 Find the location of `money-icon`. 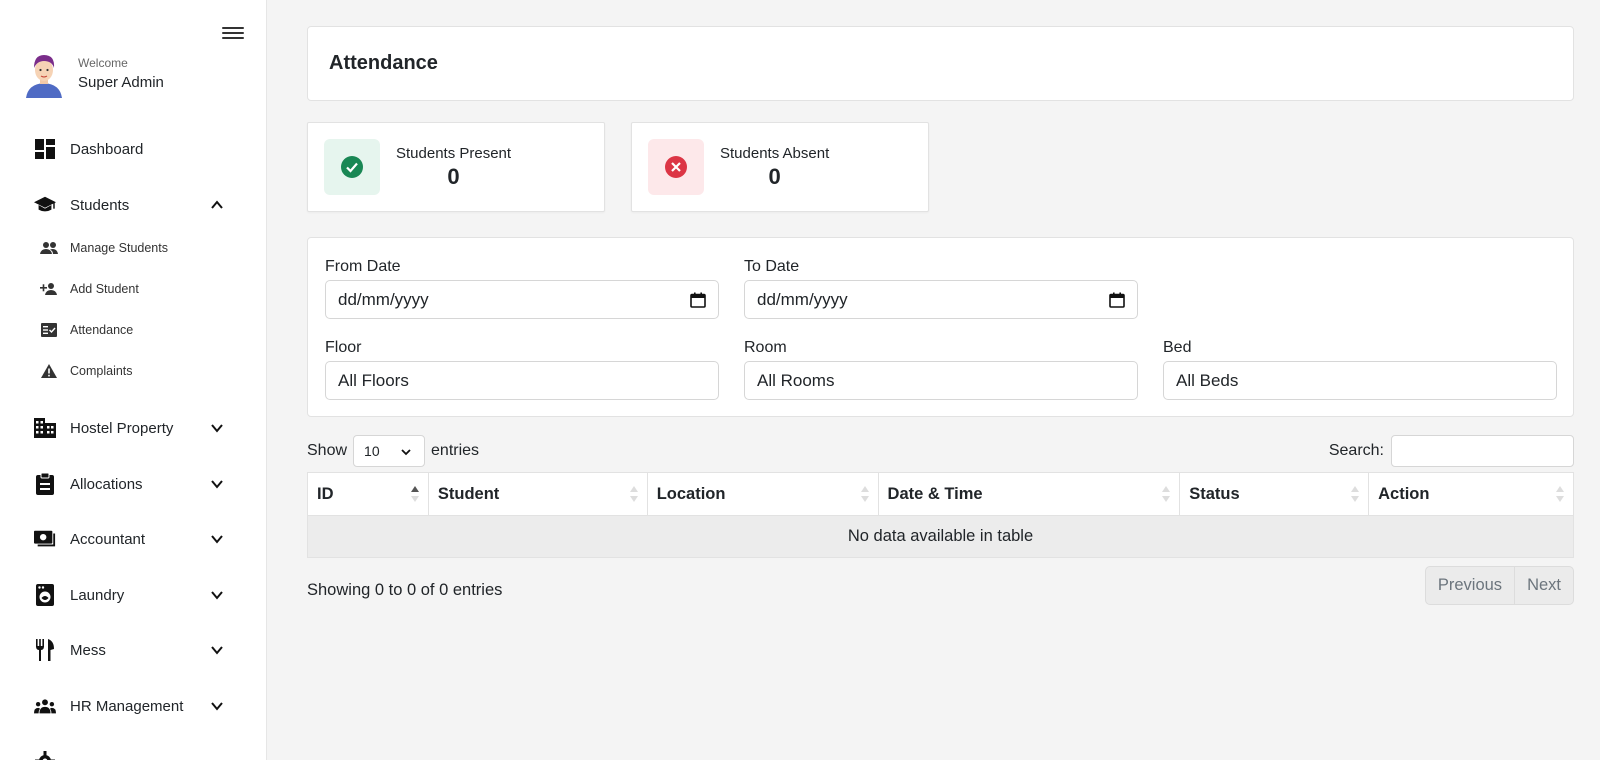

money-icon is located at coordinates (45, 539).